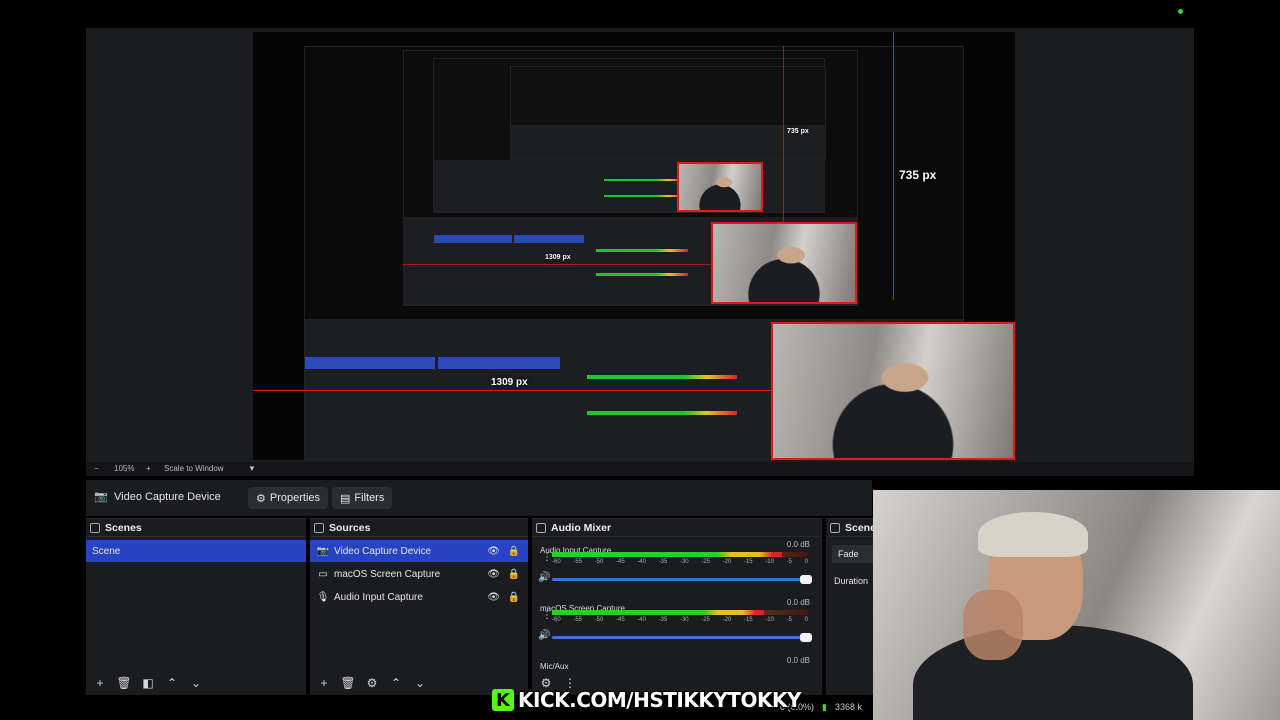  What do you see at coordinates (918, 175) in the screenshot?
I see `height-dimension-label: 735 px` at bounding box center [918, 175].